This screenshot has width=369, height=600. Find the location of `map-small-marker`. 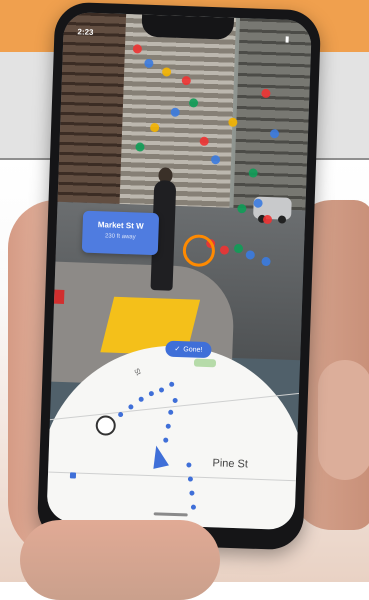

map-small-marker is located at coordinates (73, 475).